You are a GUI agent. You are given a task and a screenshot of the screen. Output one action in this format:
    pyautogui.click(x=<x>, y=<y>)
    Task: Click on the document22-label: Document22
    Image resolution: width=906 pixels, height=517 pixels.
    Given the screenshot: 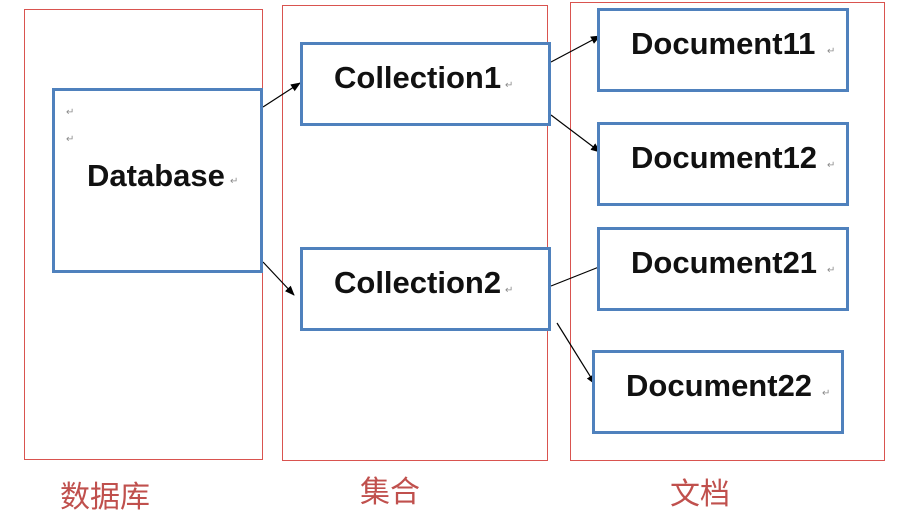 What is the action you would take?
    pyautogui.click(x=719, y=385)
    